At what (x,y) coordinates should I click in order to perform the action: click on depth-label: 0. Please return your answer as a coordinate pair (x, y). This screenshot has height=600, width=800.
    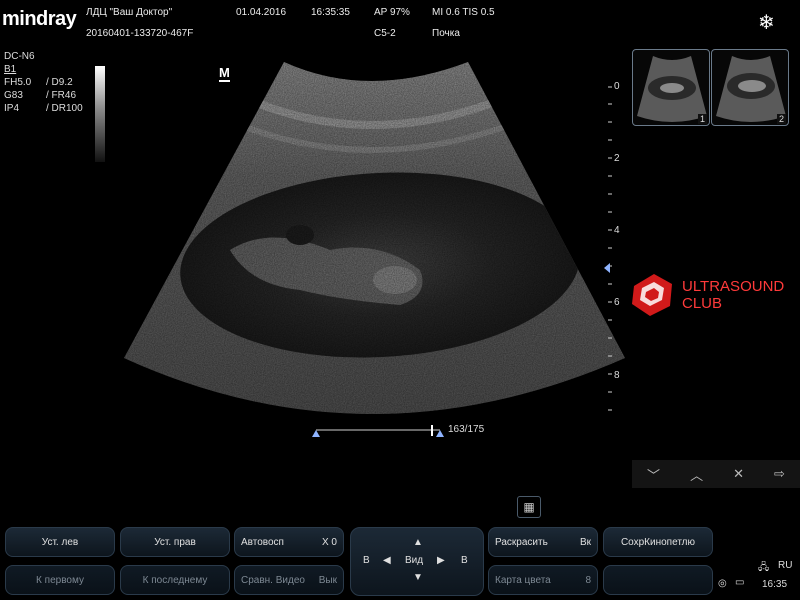
    Looking at the image, I should click on (617, 86).